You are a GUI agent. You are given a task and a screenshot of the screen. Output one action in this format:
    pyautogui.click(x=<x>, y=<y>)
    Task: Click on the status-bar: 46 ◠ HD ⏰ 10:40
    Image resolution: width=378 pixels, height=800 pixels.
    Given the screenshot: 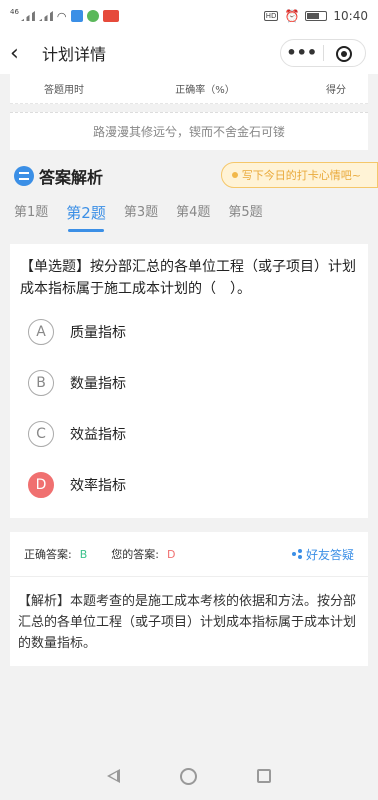 What is the action you would take?
    pyautogui.click(x=189, y=16)
    